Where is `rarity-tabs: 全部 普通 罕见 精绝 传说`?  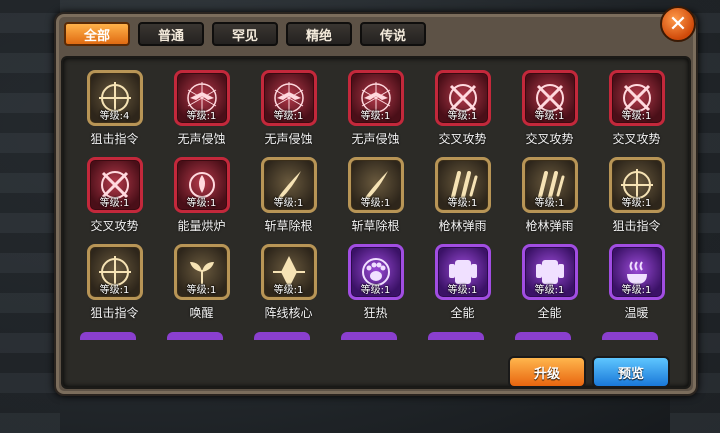
rarity-tabs: 全部 普通 罕见 精绝 传说 is located at coordinates (245, 34).